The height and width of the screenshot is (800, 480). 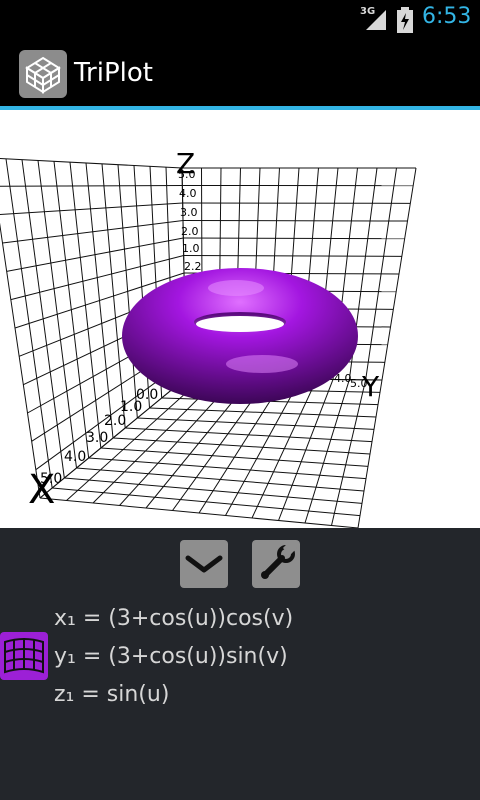 I want to click on status-time: 6:53, so click(x=447, y=16).